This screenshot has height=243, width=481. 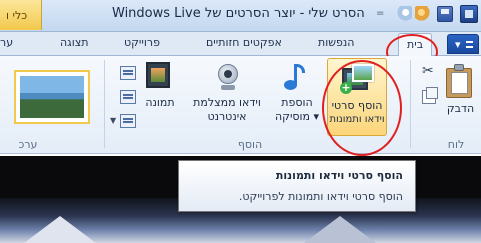 I want to click on tab-visual-effects: אפקטים חזותיים, so click(x=244, y=45).